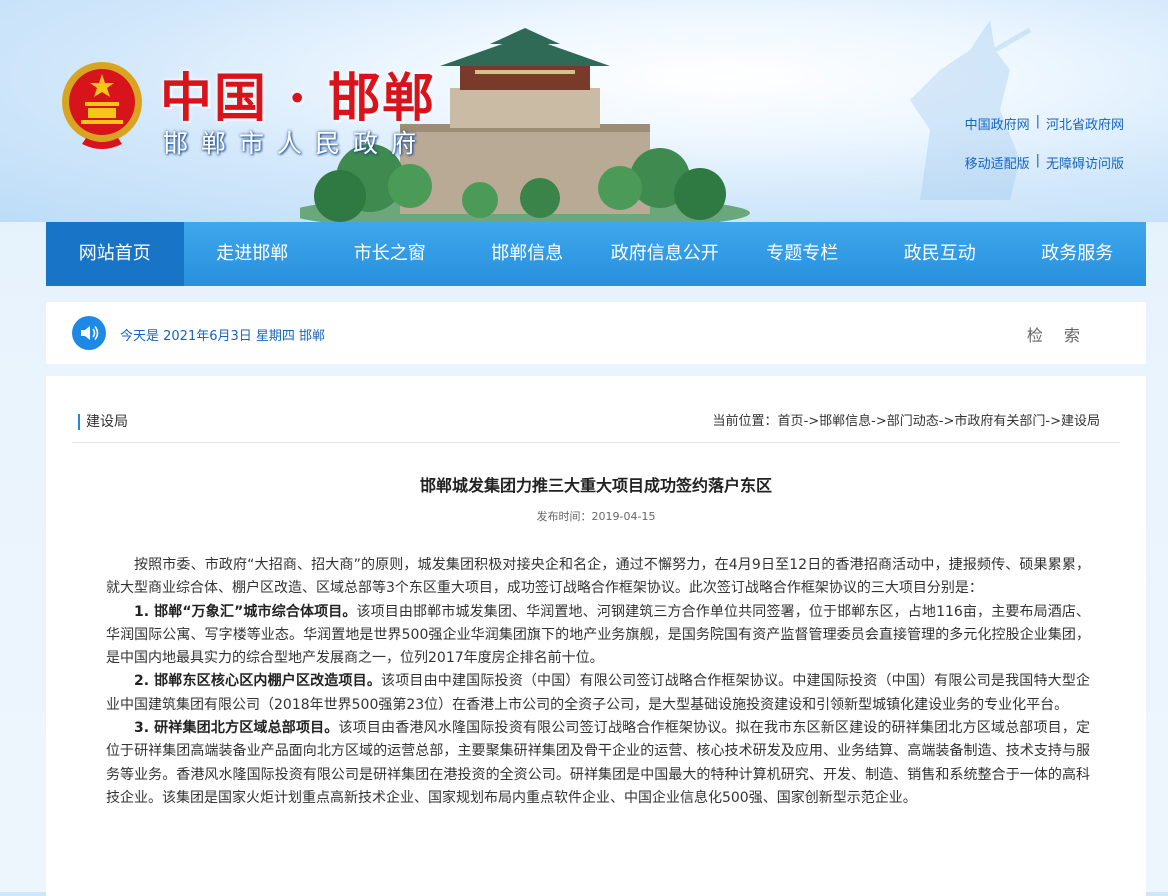 The height and width of the screenshot is (896, 1168). I want to click on nav-item-interaction: 政民互动, so click(940, 254).